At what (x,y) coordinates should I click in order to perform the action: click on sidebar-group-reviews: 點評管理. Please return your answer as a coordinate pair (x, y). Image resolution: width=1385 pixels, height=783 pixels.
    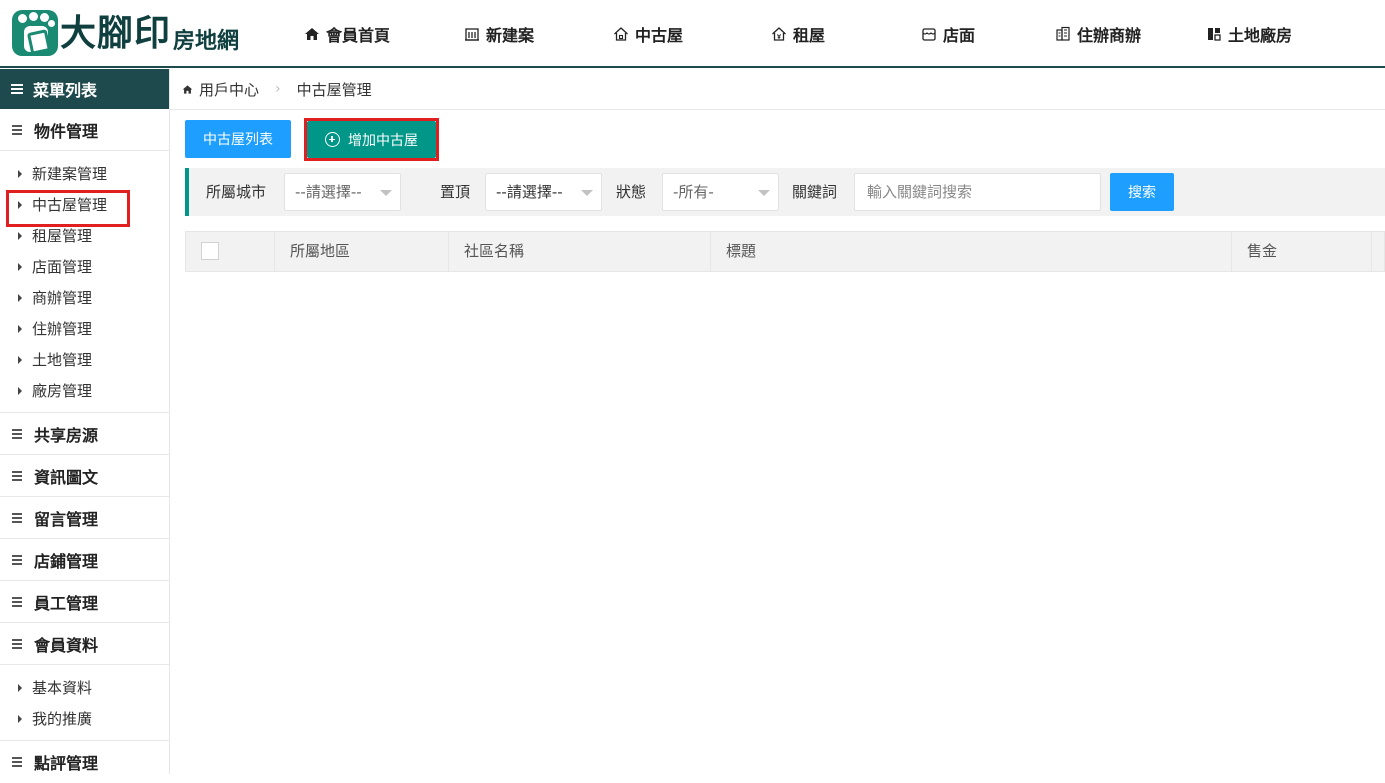
    Looking at the image, I should click on (84, 762).